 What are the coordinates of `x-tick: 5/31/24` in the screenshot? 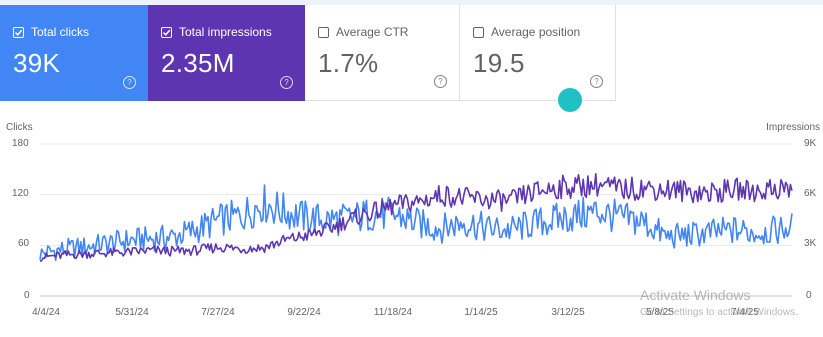 It's located at (132, 312).